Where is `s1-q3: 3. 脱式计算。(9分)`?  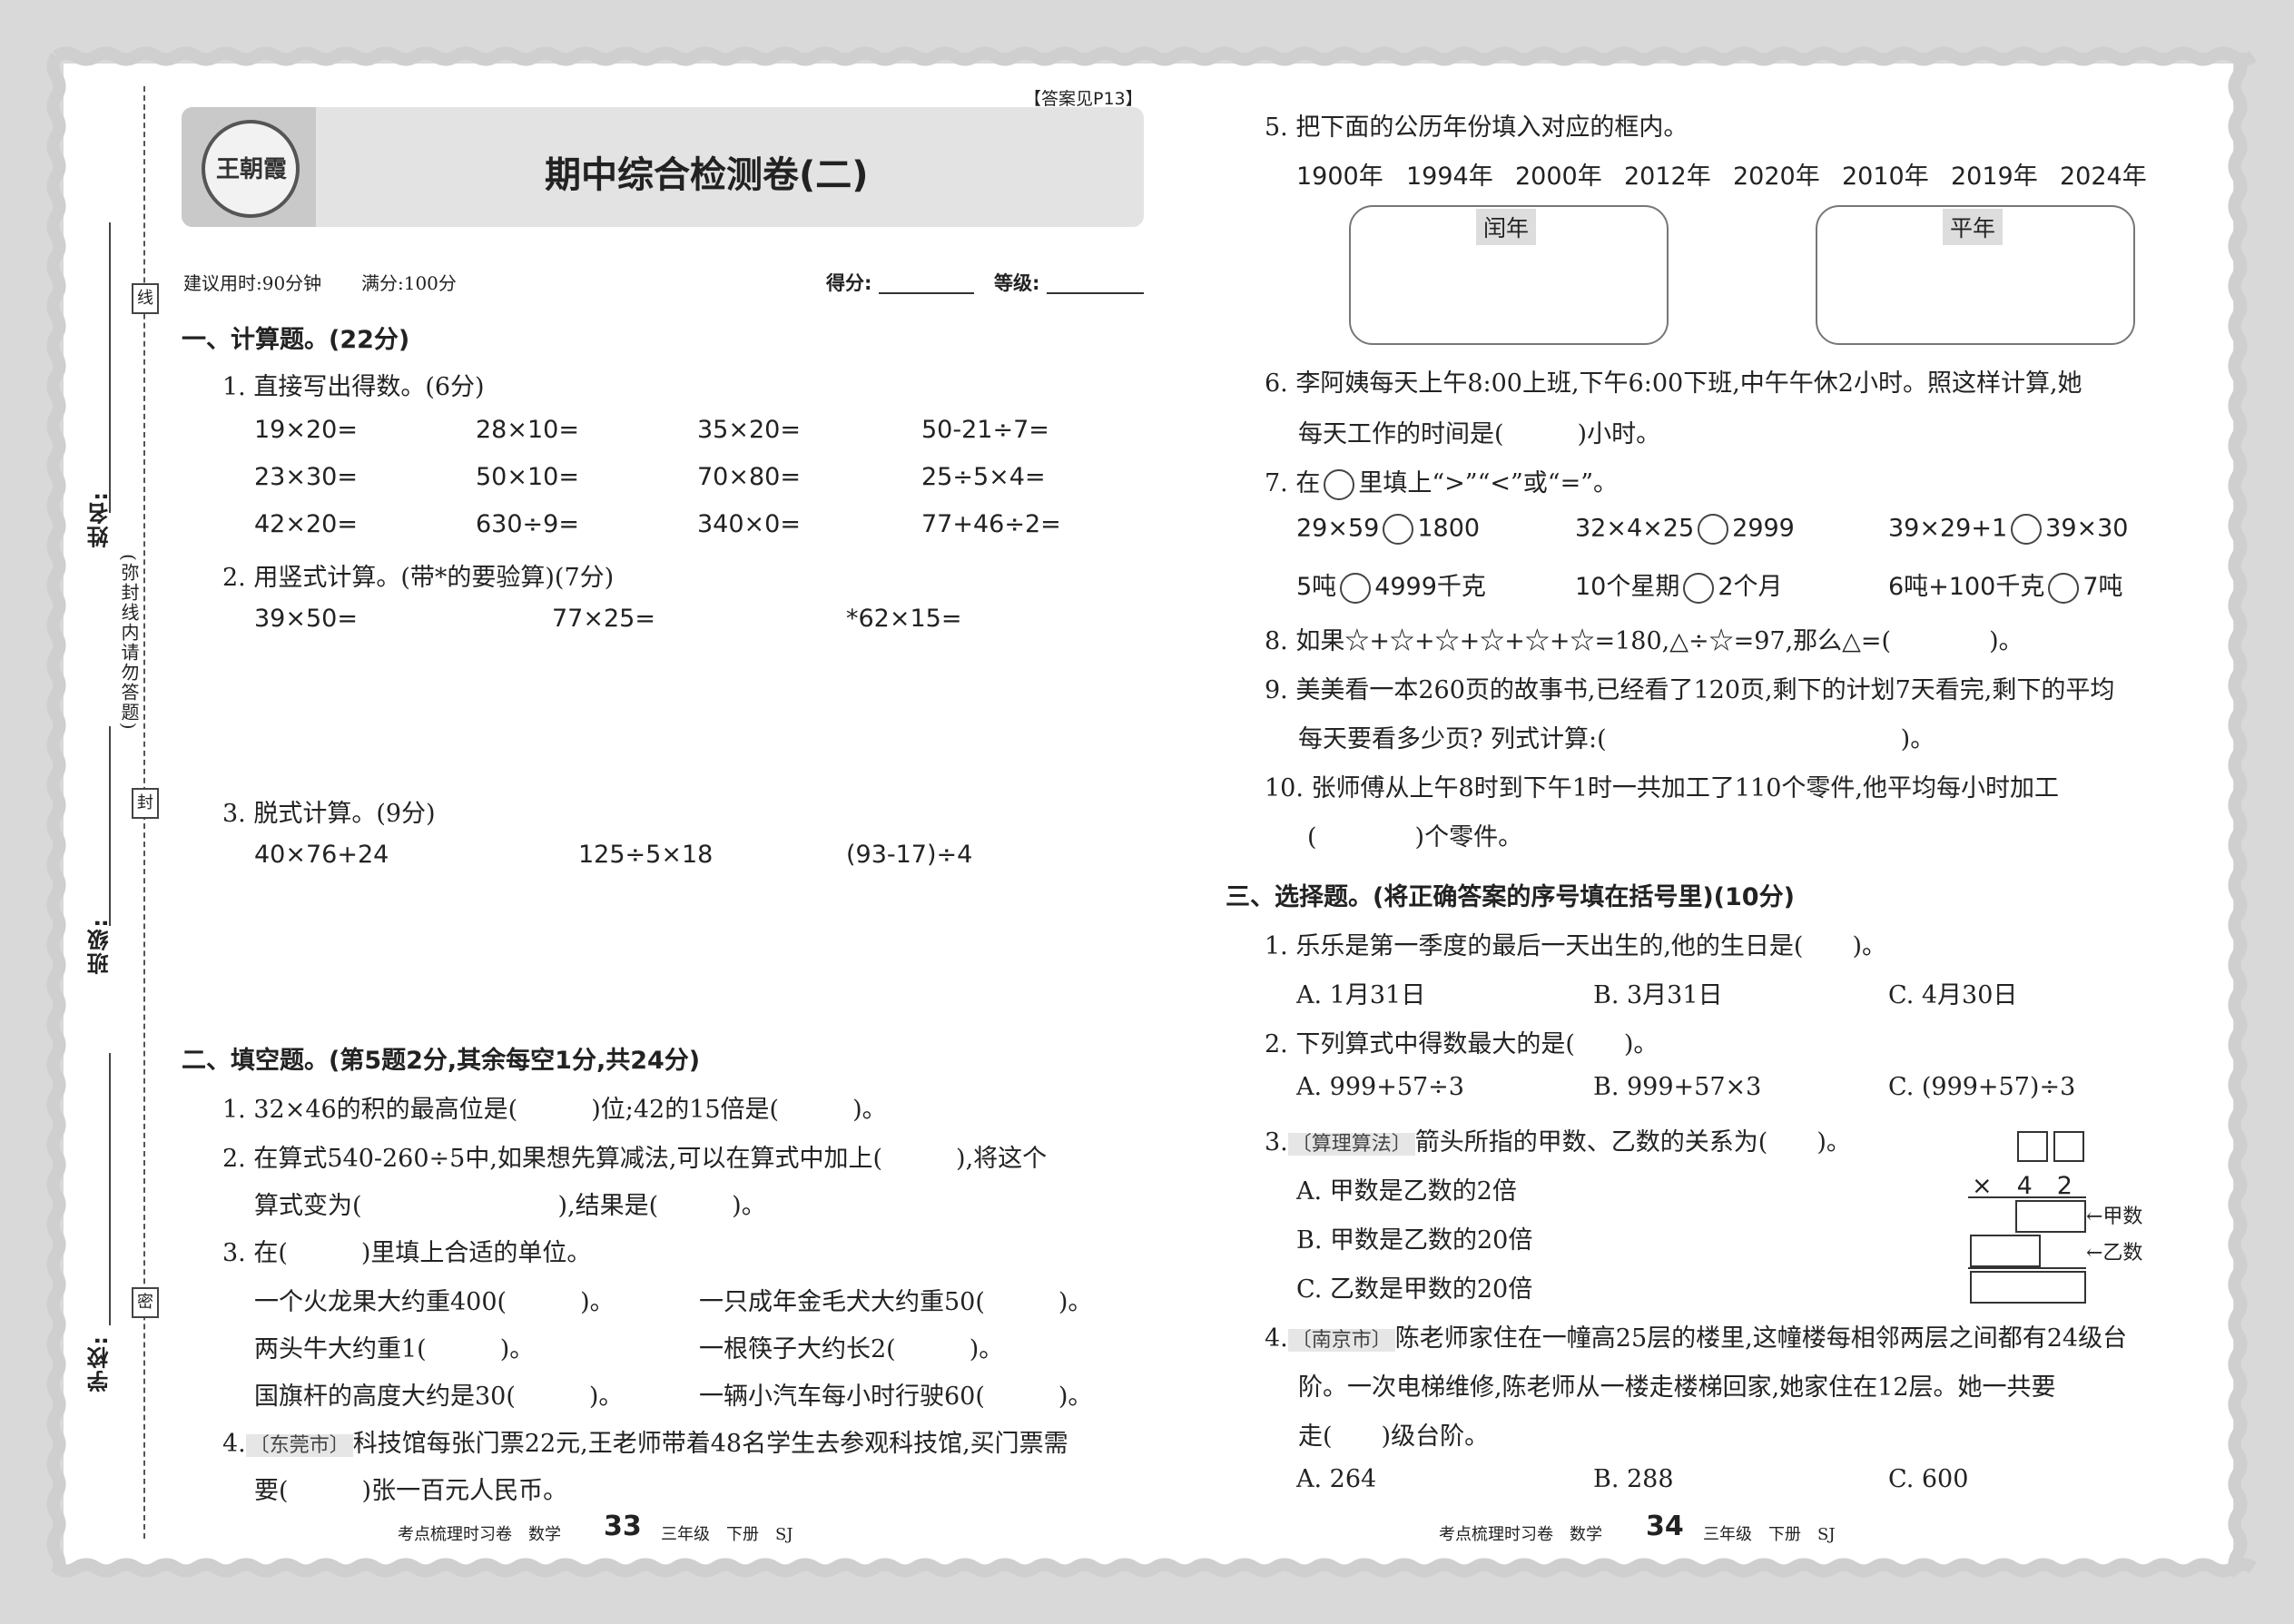
s1-q3: 3. 脱式计算。(9分) is located at coordinates (329, 814).